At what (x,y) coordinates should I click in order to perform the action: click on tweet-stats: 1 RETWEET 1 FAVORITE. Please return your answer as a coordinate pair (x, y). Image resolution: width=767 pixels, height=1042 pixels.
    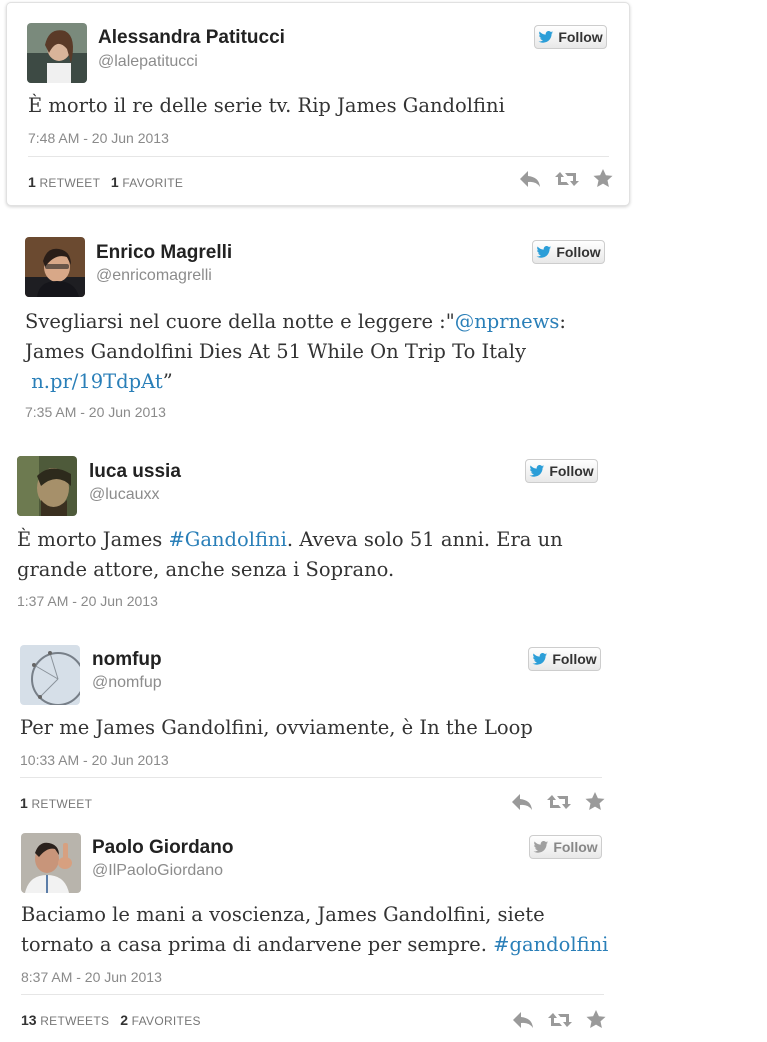
    Looking at the image, I should click on (105, 182).